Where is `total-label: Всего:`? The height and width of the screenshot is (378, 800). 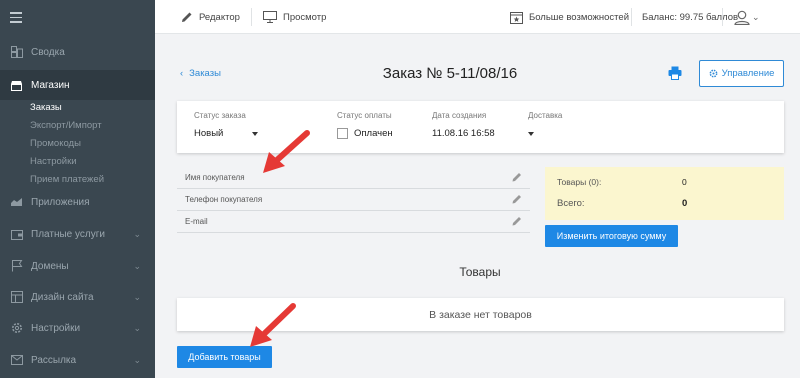
total-label: Всего: is located at coordinates (571, 203).